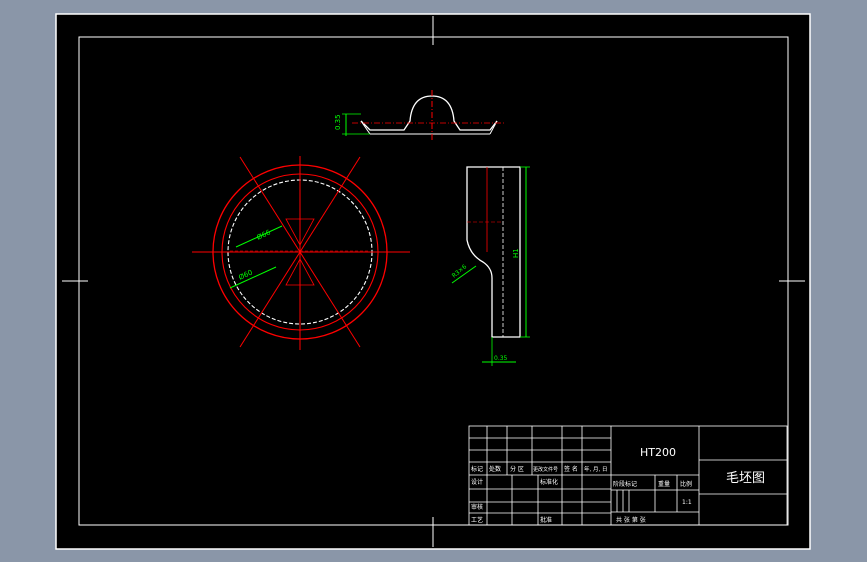 Image resolution: width=867 pixels, height=562 pixels. What do you see at coordinates (495, 469) in the screenshot?
I see `row-header-count: 处数` at bounding box center [495, 469].